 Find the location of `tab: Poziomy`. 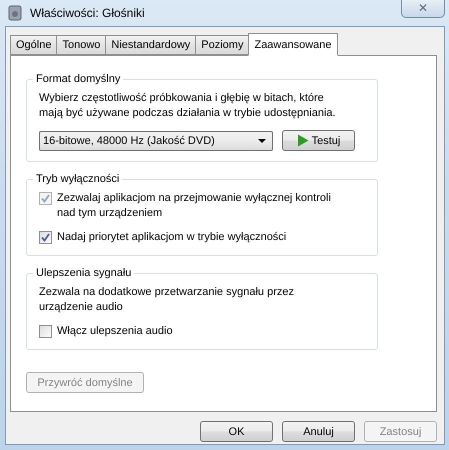

tab: Poziomy is located at coordinates (222, 45).